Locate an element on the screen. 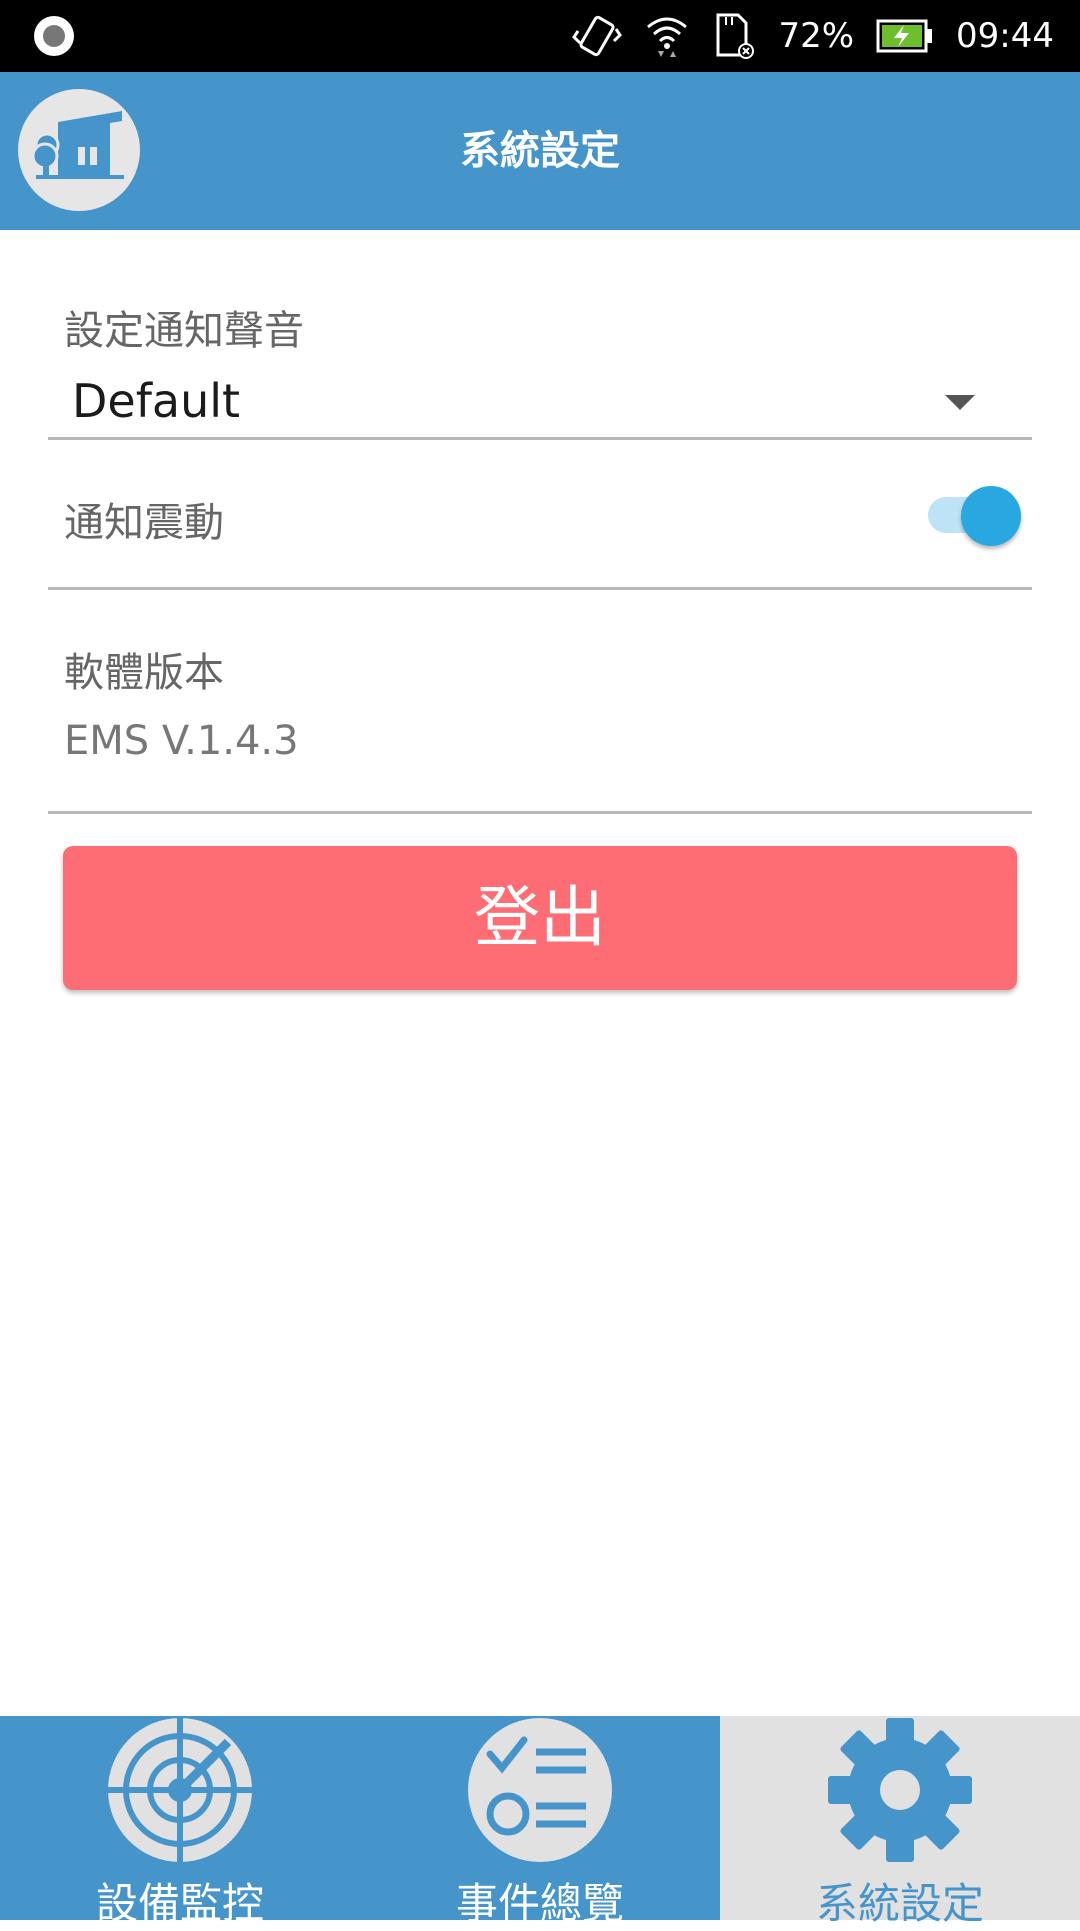  software-version-label: 軟體版本 is located at coordinates (144, 673).